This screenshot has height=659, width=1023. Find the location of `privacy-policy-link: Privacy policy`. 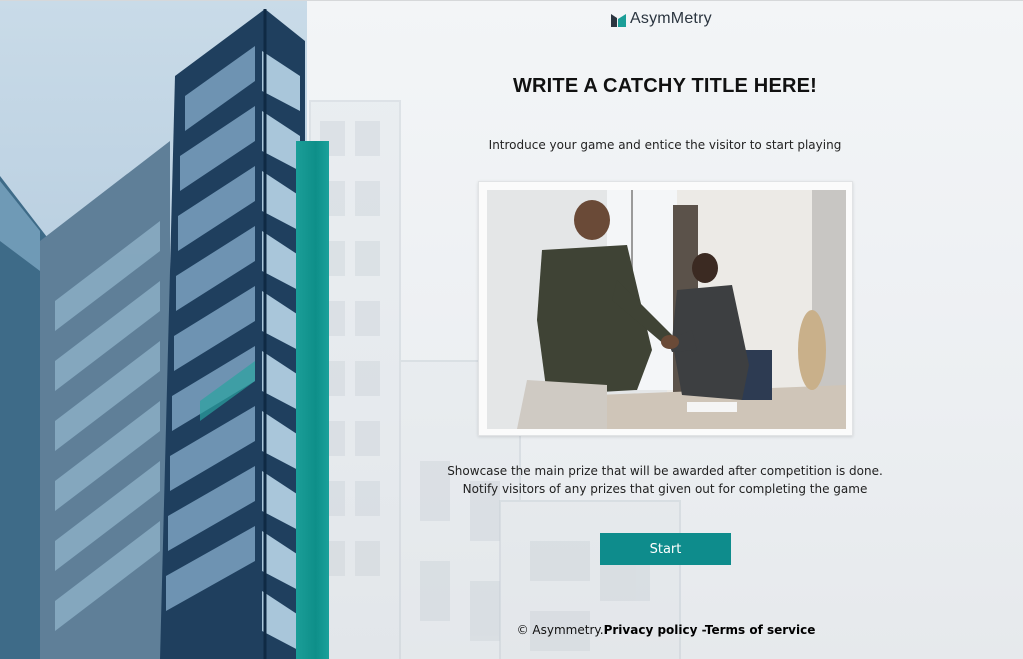

privacy-policy-link: Privacy policy is located at coordinates (651, 630).